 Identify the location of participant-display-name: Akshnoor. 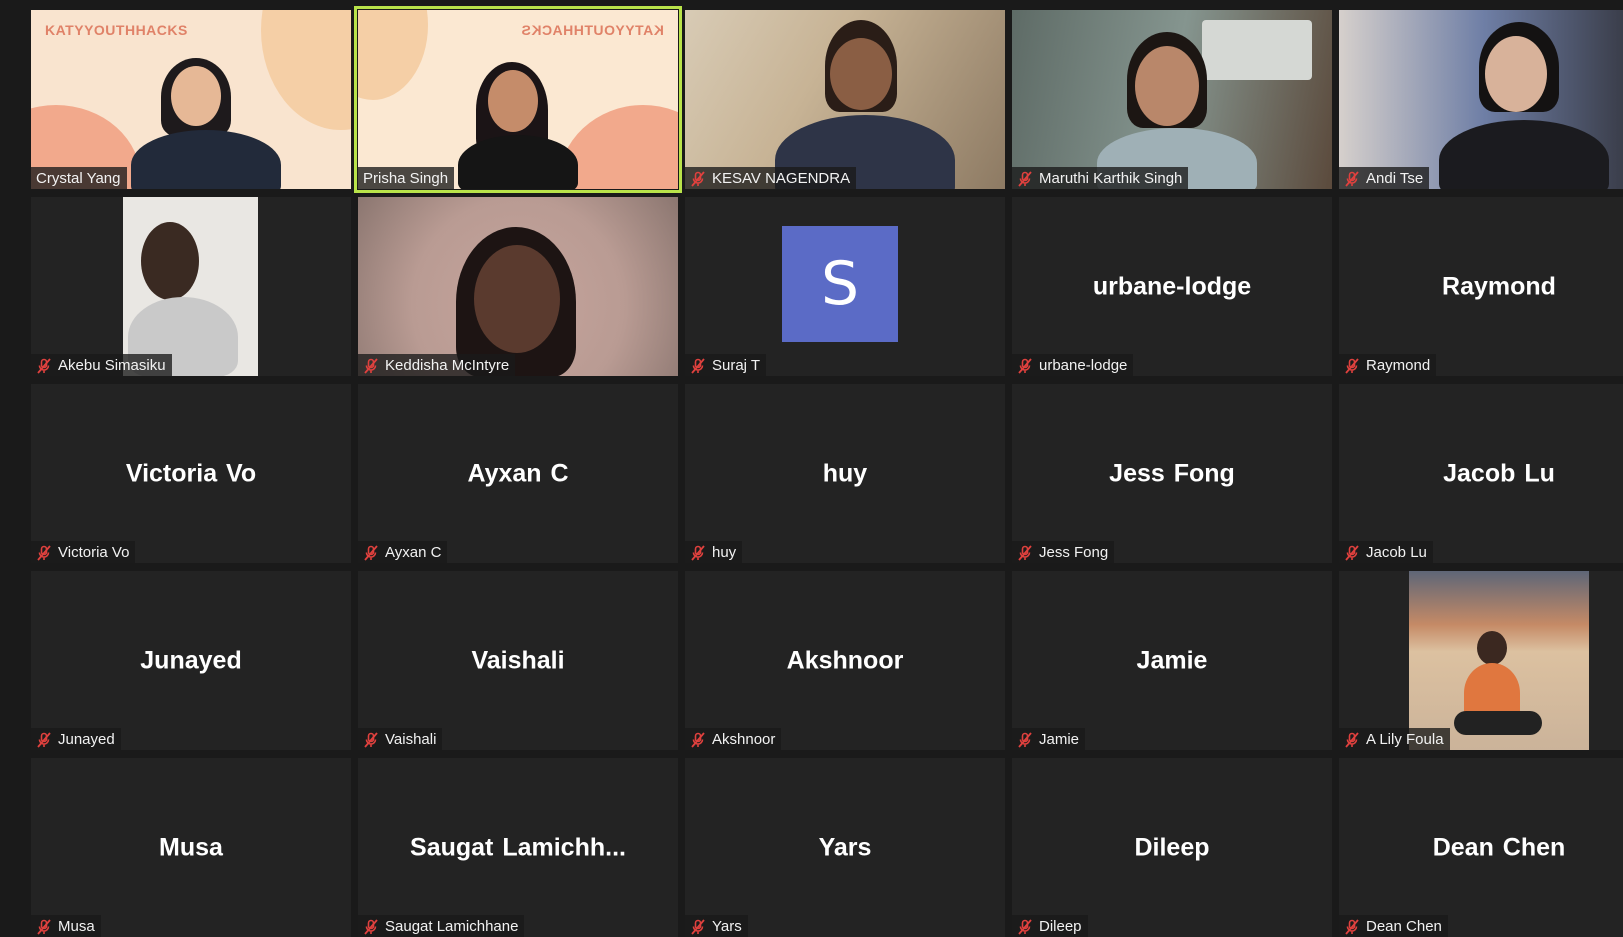
(845, 660).